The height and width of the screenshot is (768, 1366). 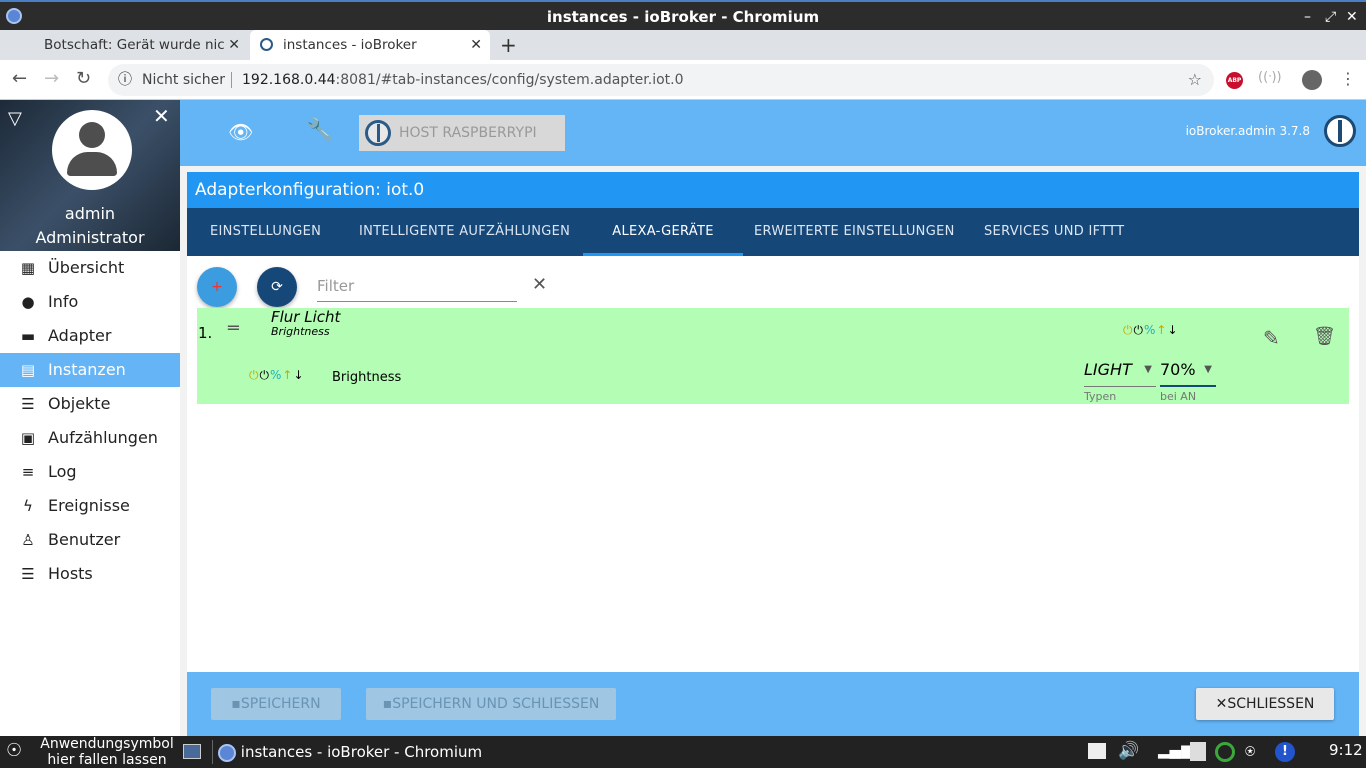 I want to click on sidebar-item-label: Info, so click(x=63, y=301).